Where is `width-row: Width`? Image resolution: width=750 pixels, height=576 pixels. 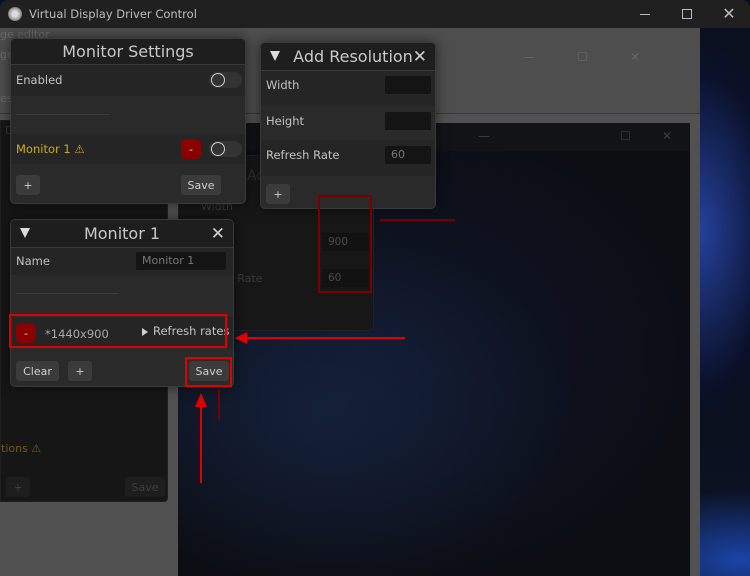
width-row: Width is located at coordinates (348, 89).